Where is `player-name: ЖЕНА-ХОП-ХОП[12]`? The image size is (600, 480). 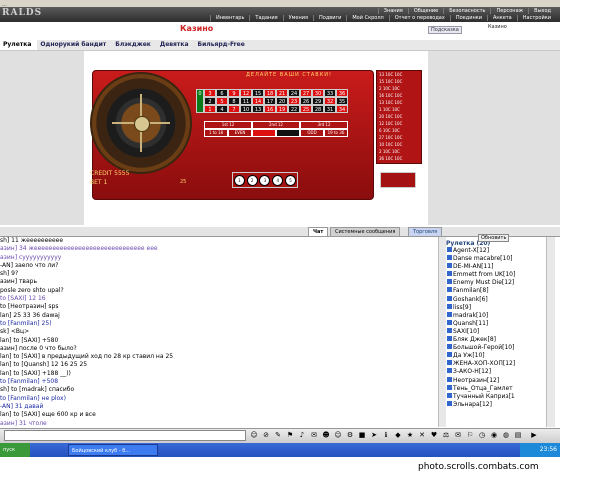
player-name: ЖЕНА-ХОП-ХОП[12] is located at coordinates (484, 363).